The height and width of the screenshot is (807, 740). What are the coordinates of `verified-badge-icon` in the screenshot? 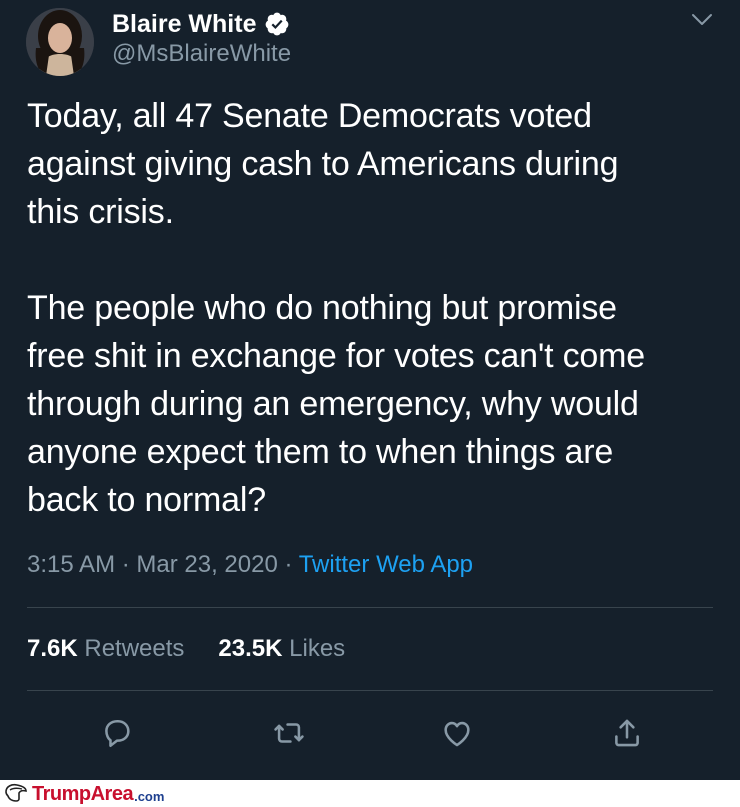 It's located at (277, 24).